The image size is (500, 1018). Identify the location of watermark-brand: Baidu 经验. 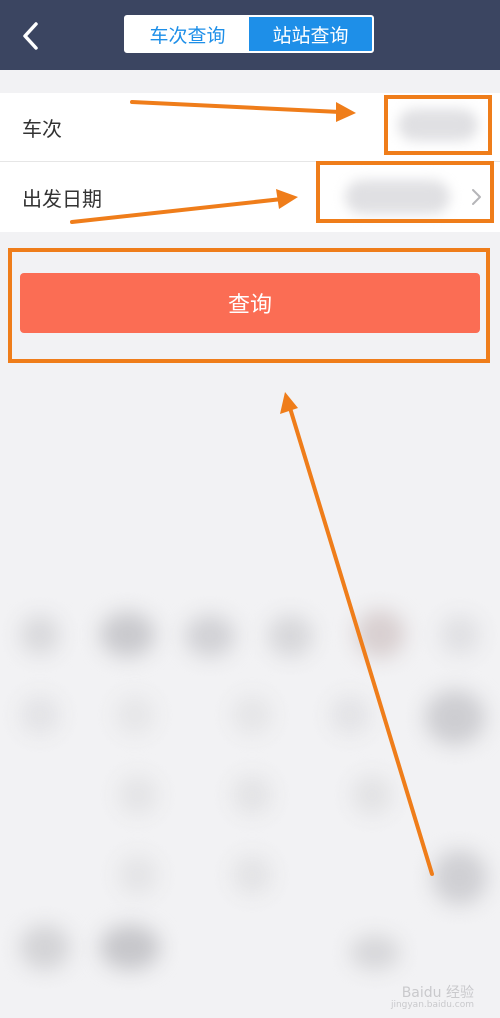
(437, 993).